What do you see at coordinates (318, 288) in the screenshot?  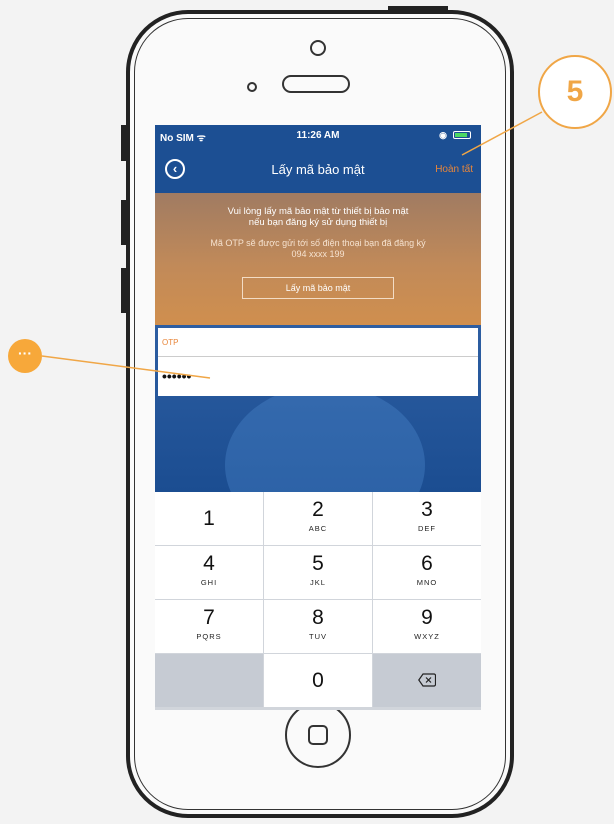 I see `get-code-button: Lấy mã bảo mật` at bounding box center [318, 288].